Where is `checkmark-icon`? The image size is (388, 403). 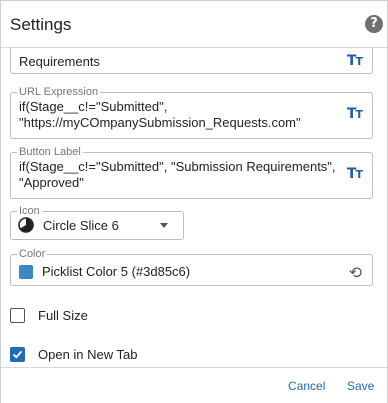 checkmark-icon is located at coordinates (17, 354).